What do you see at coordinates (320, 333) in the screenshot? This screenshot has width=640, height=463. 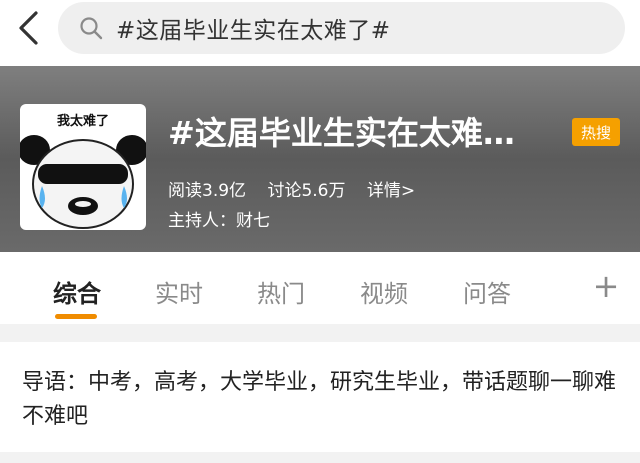 I see `section-divider` at bounding box center [320, 333].